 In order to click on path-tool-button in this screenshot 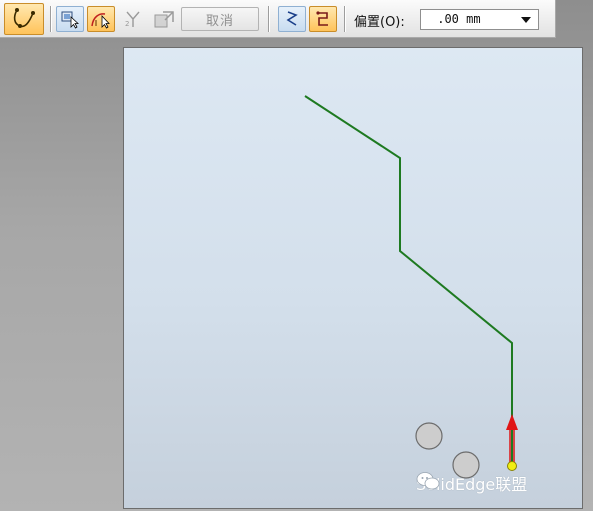, I will do `click(24, 19)`.